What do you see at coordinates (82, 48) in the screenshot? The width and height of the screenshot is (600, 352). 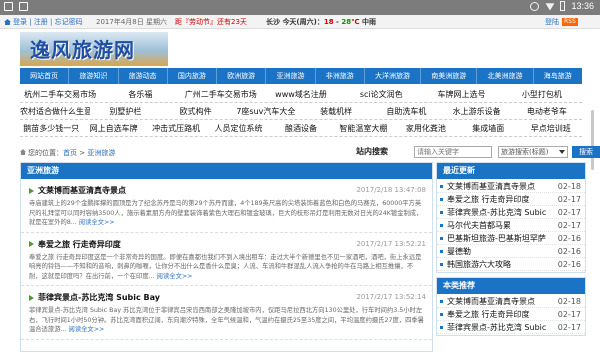 I see `site-logo: 逸风旅游网` at bounding box center [82, 48].